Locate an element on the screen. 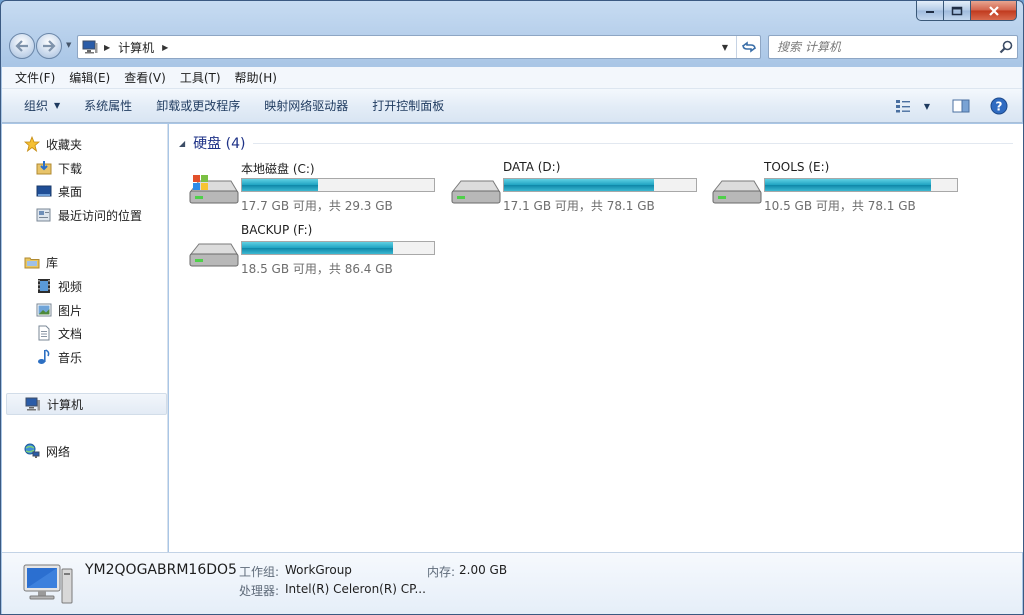  nav-downloads: 下载 is located at coordinates (59, 168).